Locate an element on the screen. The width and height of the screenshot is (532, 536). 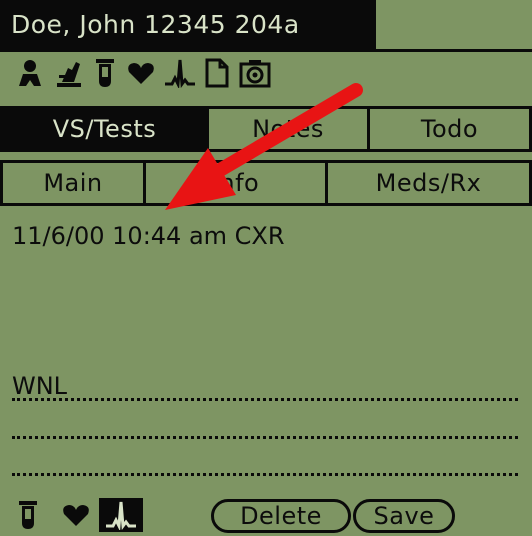
tab-main: Main is located at coordinates (73, 183).